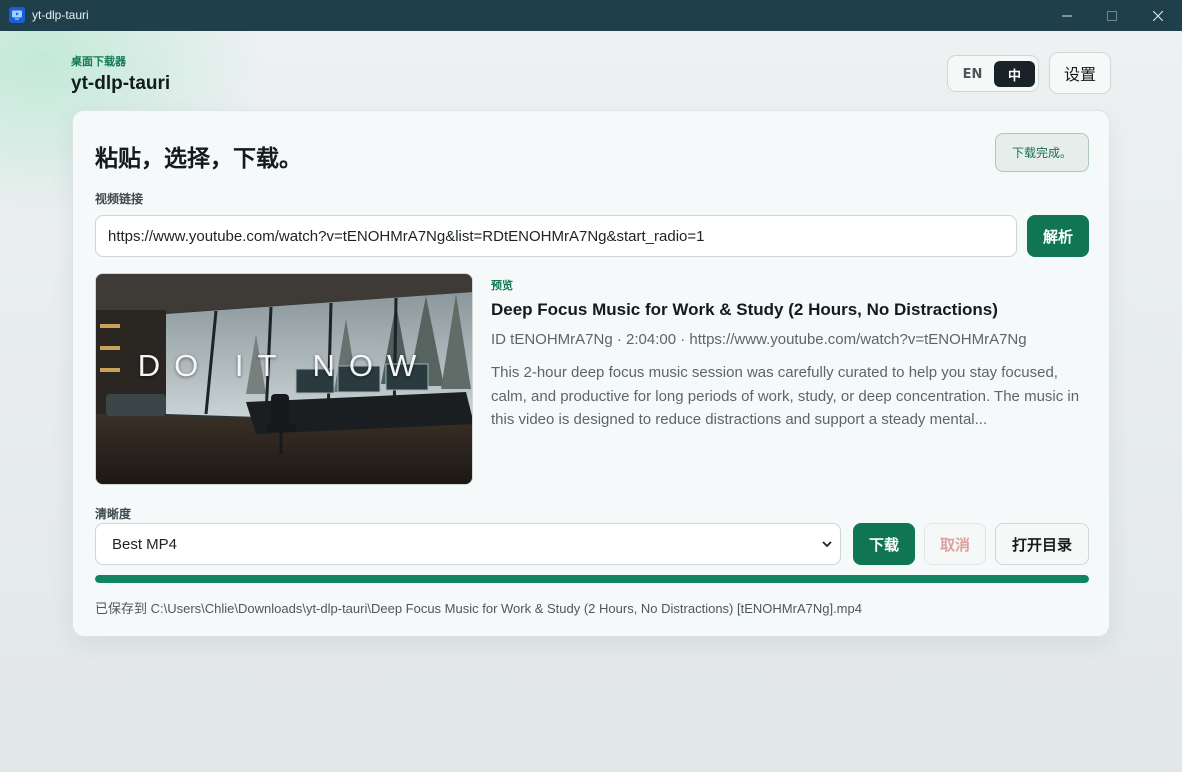 The width and height of the screenshot is (1182, 772). What do you see at coordinates (955, 544) in the screenshot?
I see `cancel-button: 取消` at bounding box center [955, 544].